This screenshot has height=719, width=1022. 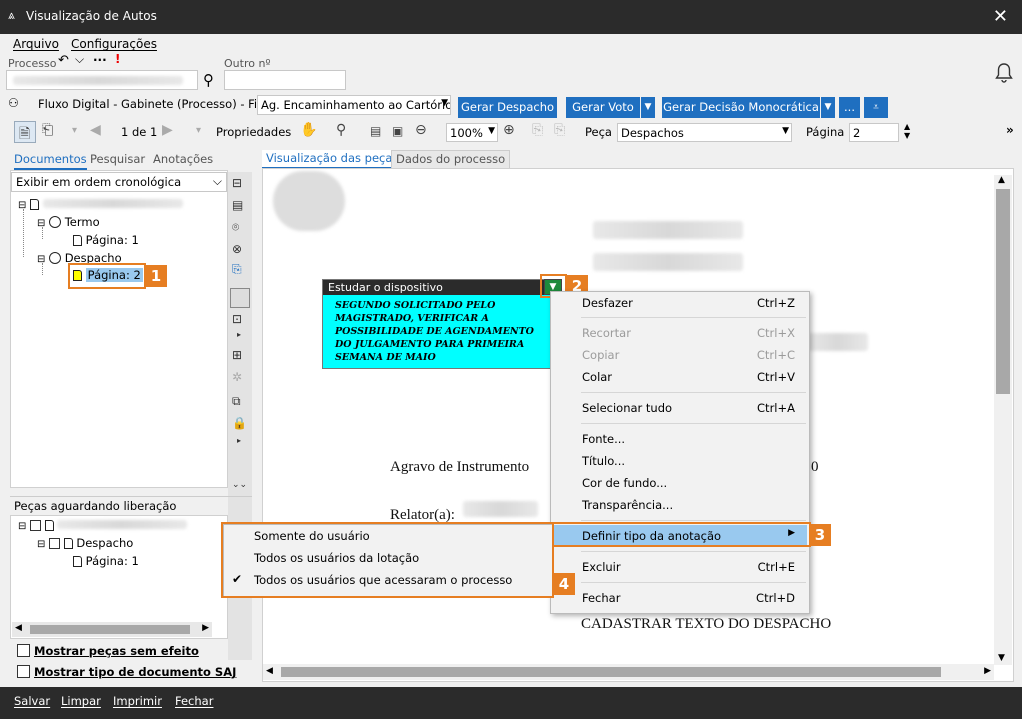 I want to click on zoom-select: 100% ▼, so click(x=472, y=132).